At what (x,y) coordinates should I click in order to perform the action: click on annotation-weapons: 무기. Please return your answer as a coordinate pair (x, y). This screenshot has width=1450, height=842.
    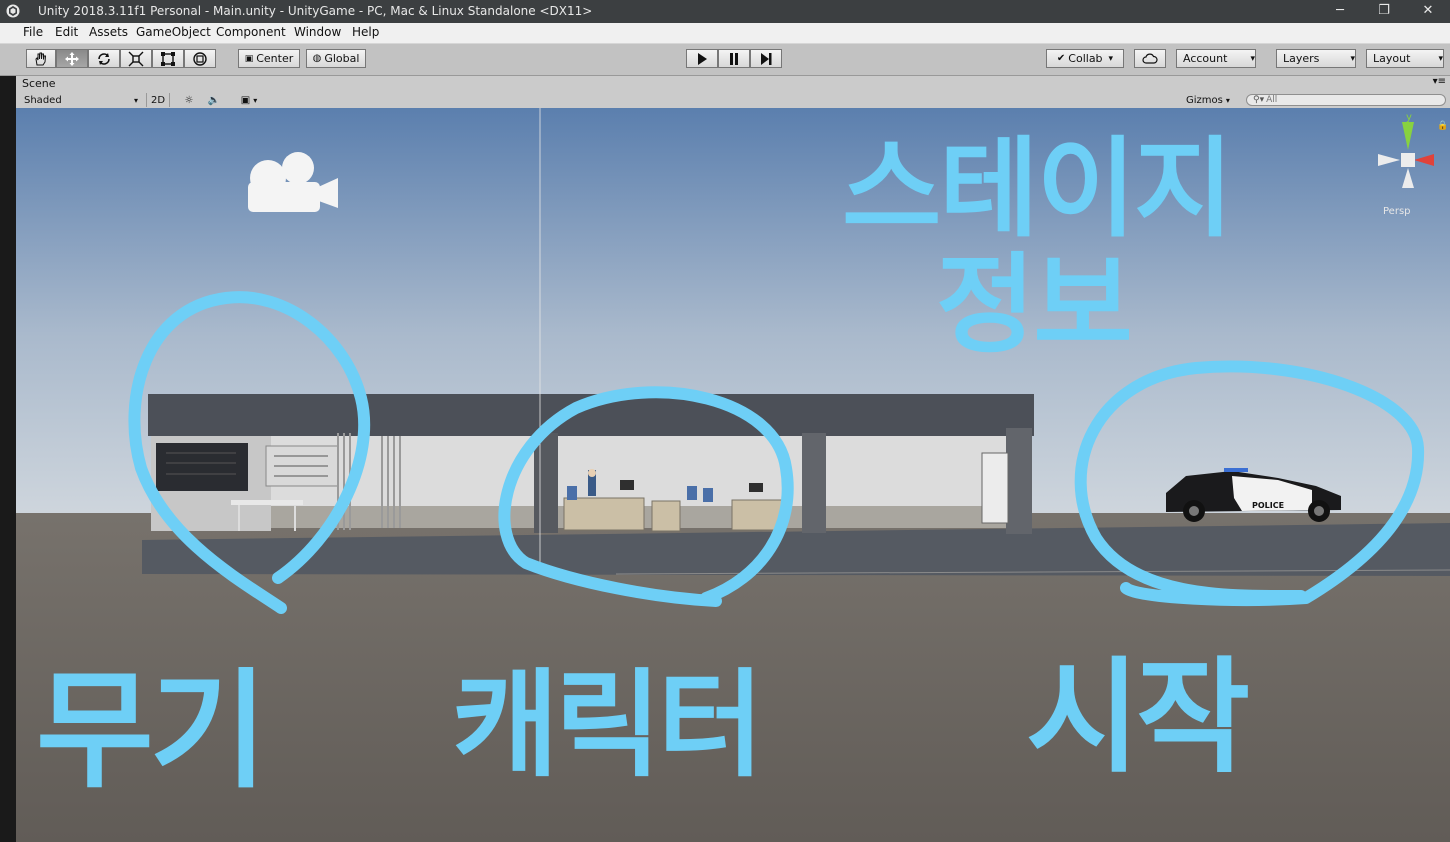
    Looking at the image, I should click on (152, 731).